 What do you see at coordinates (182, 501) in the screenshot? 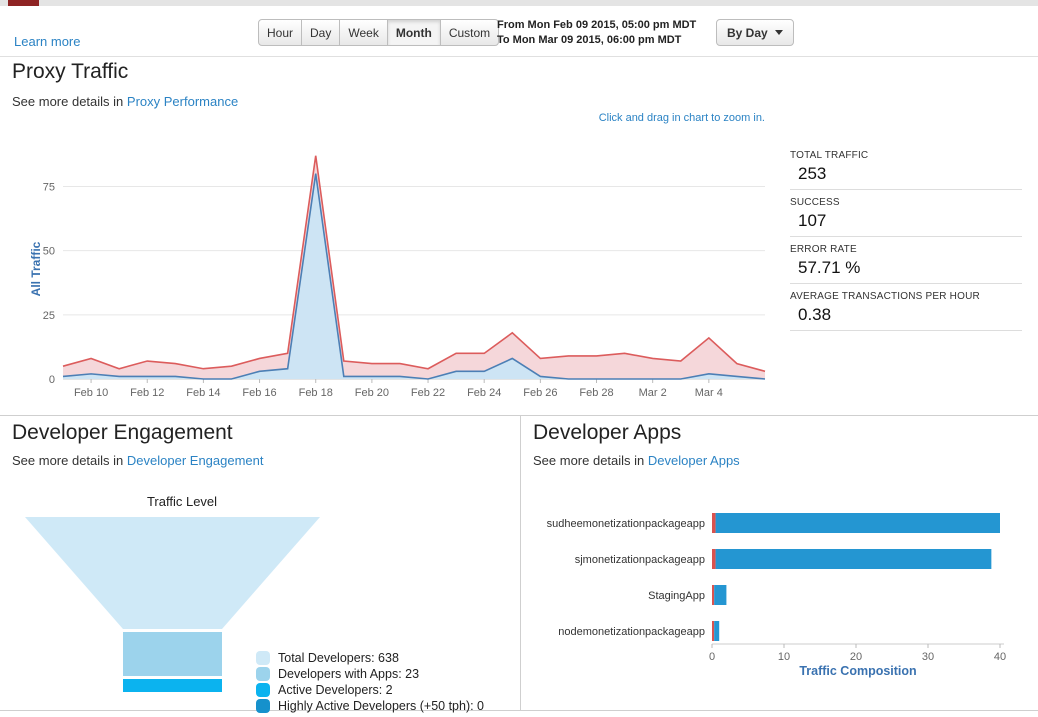
I see `funnel-title: Traffic Level` at bounding box center [182, 501].